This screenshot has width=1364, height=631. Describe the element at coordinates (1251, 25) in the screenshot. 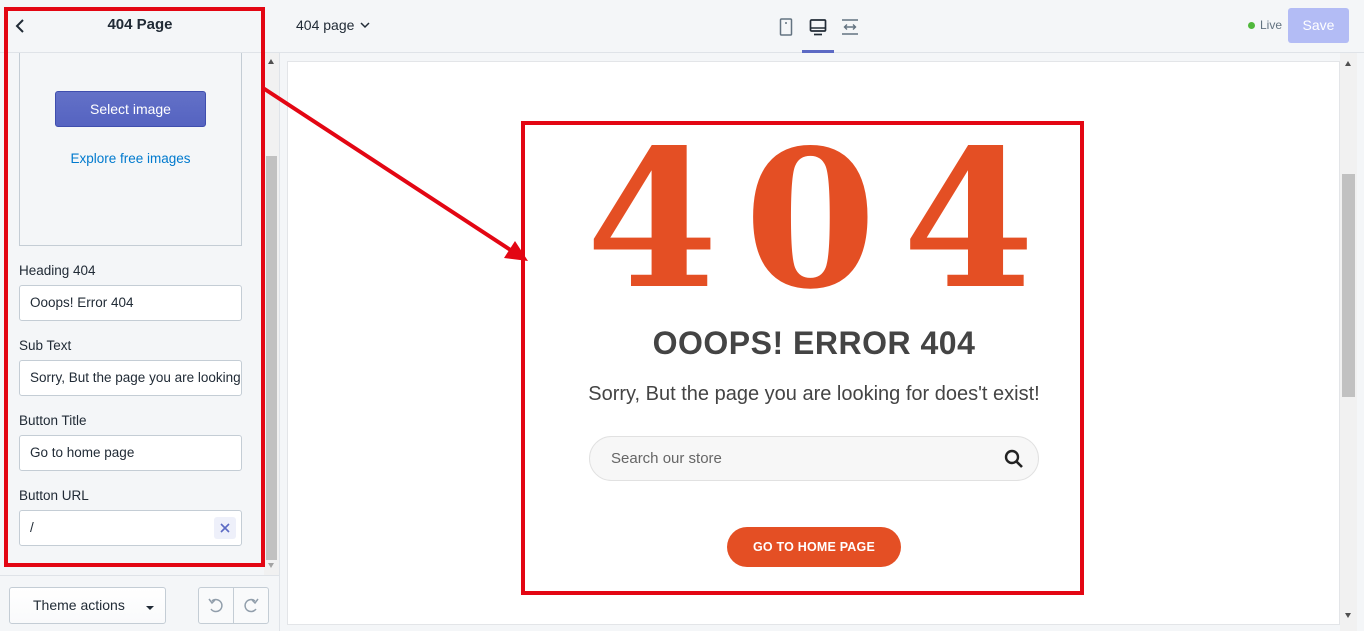

I see `live-dot-icon` at that location.